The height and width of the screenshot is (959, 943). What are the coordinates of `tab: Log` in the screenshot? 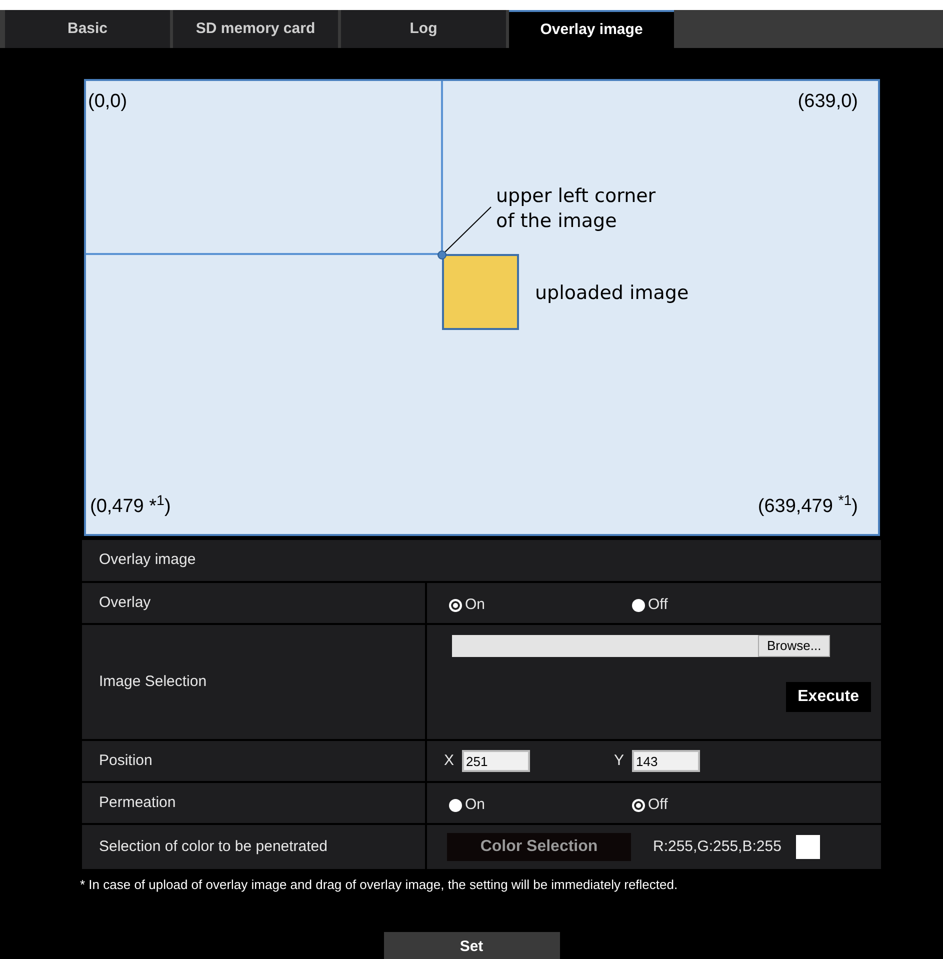 It's located at (423, 29).